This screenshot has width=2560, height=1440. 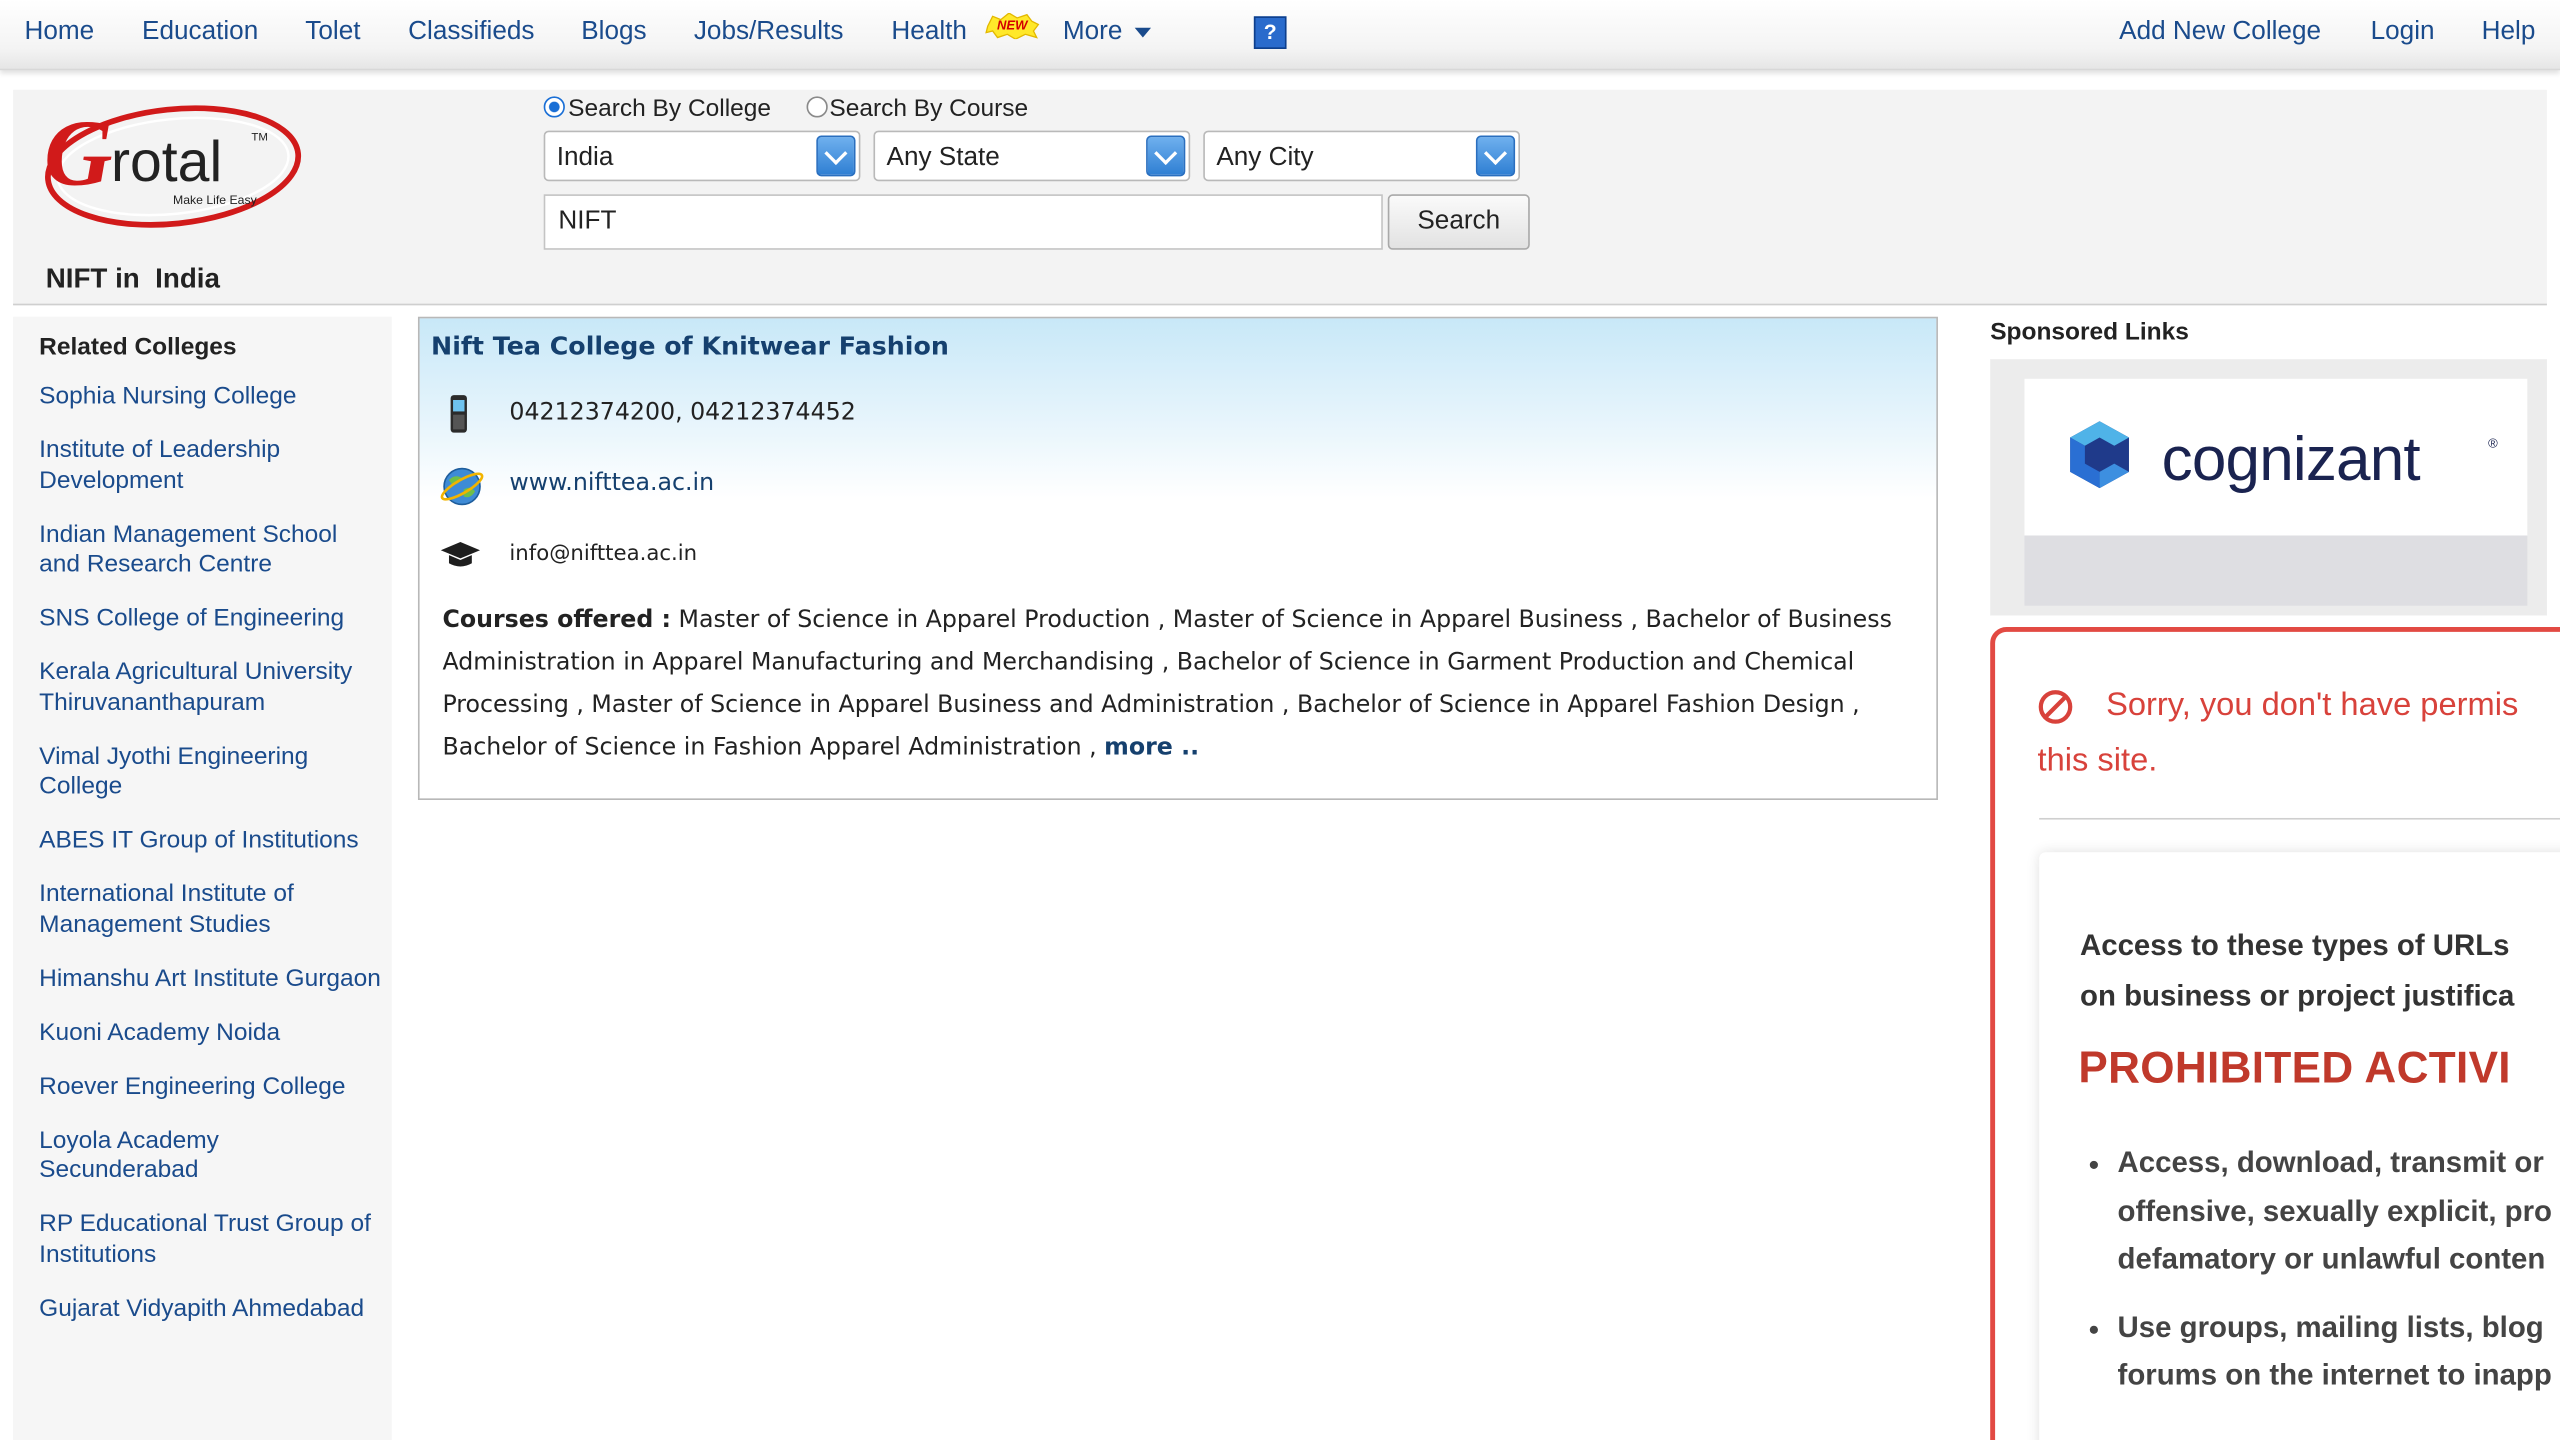 What do you see at coordinates (817, 107) in the screenshot?
I see `radio-search-by-course` at bounding box center [817, 107].